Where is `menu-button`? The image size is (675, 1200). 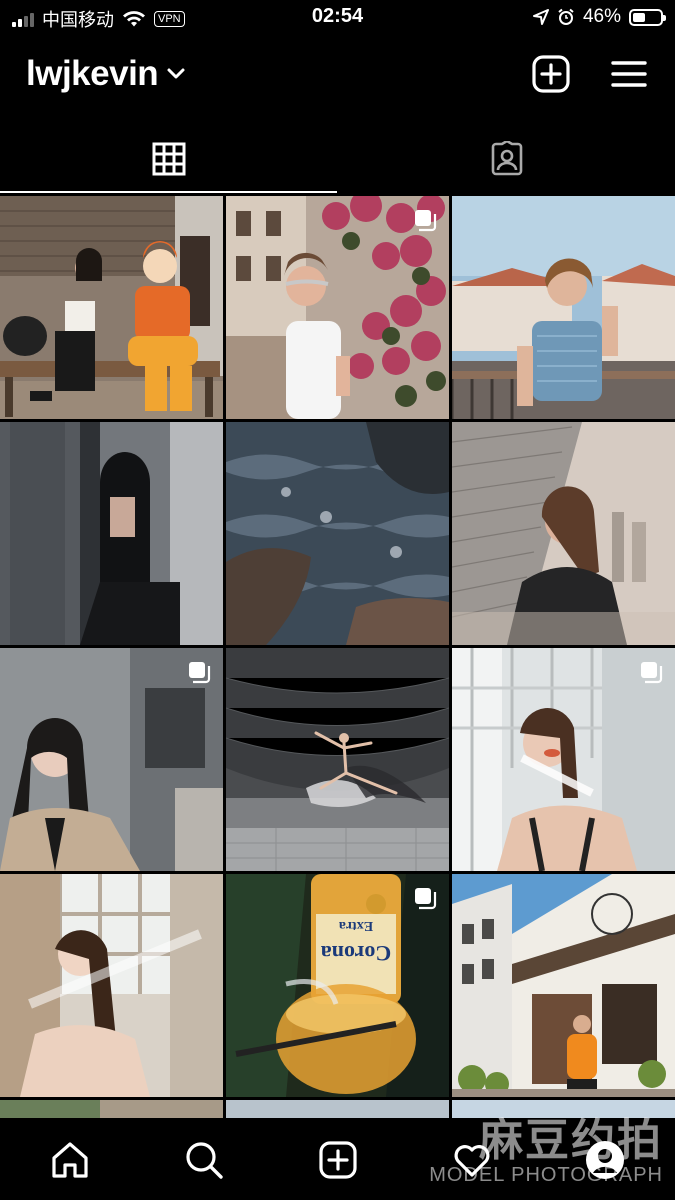
menu-button is located at coordinates (629, 74).